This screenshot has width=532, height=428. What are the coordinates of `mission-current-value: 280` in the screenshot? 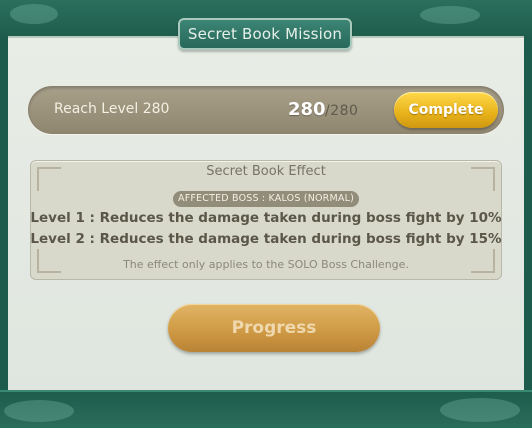 It's located at (307, 109).